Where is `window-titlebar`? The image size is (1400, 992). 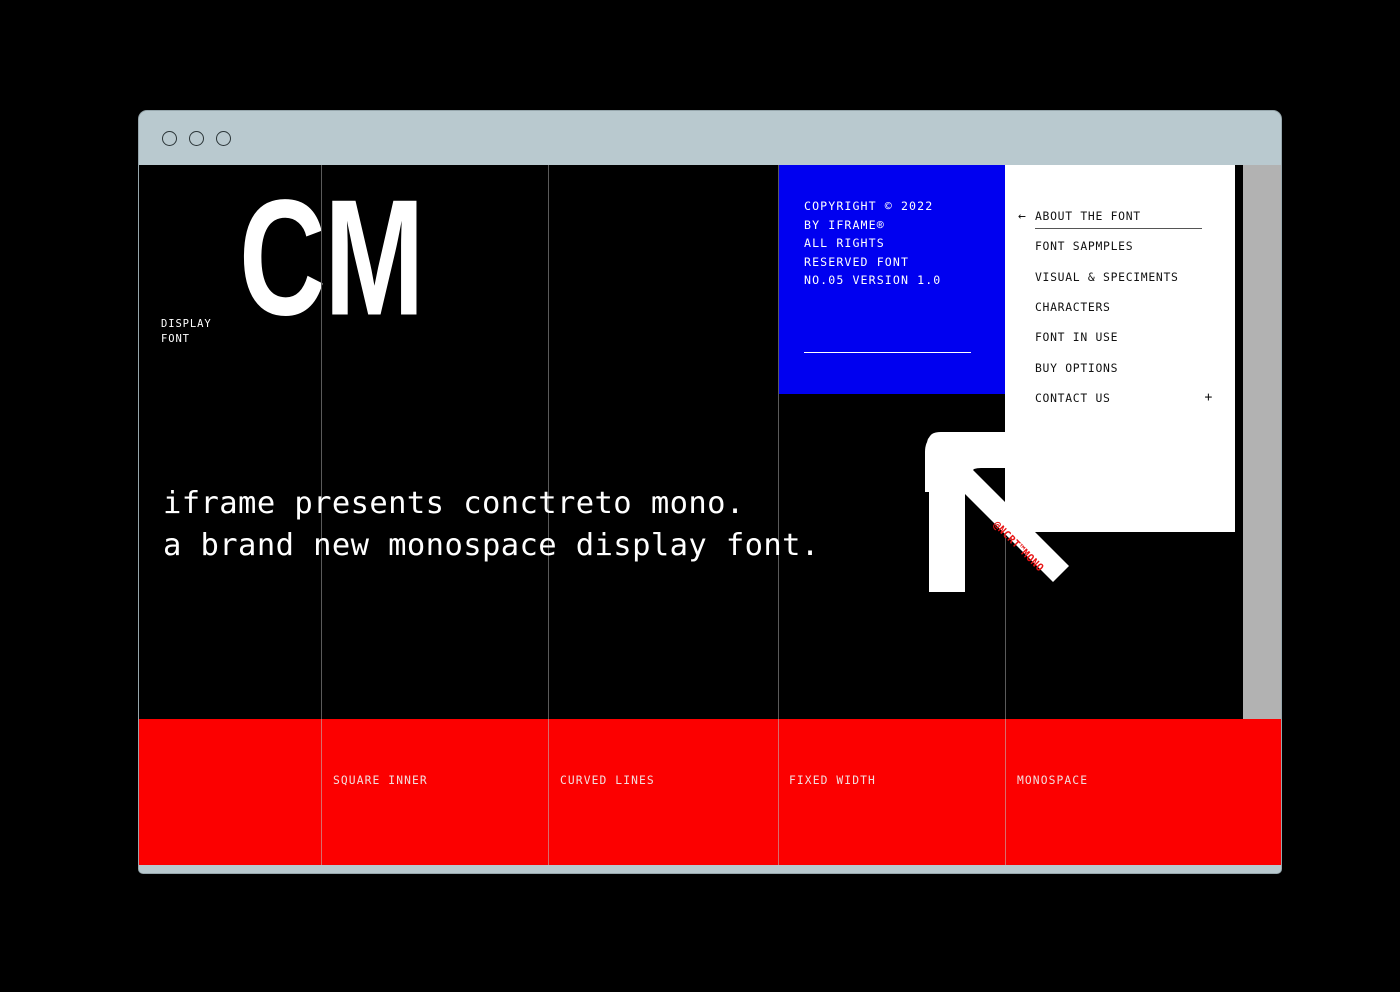
window-titlebar is located at coordinates (710, 138).